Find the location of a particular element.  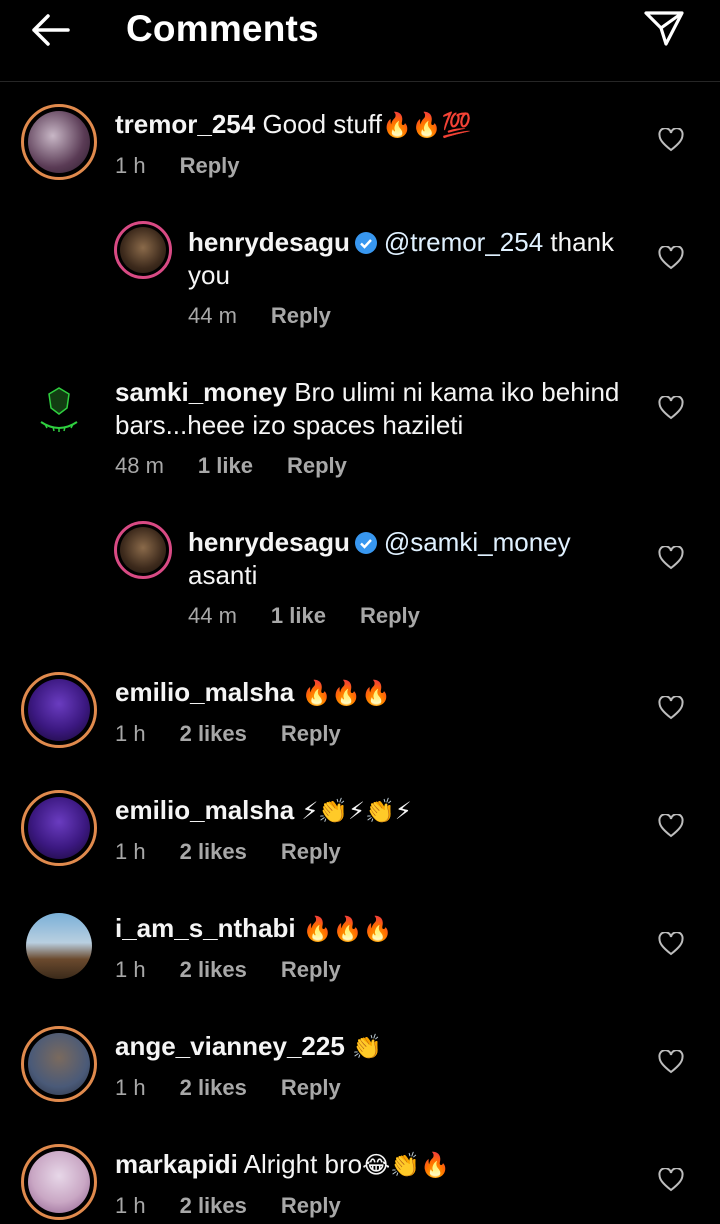

mention-link: @samki_money is located at coordinates (477, 542).